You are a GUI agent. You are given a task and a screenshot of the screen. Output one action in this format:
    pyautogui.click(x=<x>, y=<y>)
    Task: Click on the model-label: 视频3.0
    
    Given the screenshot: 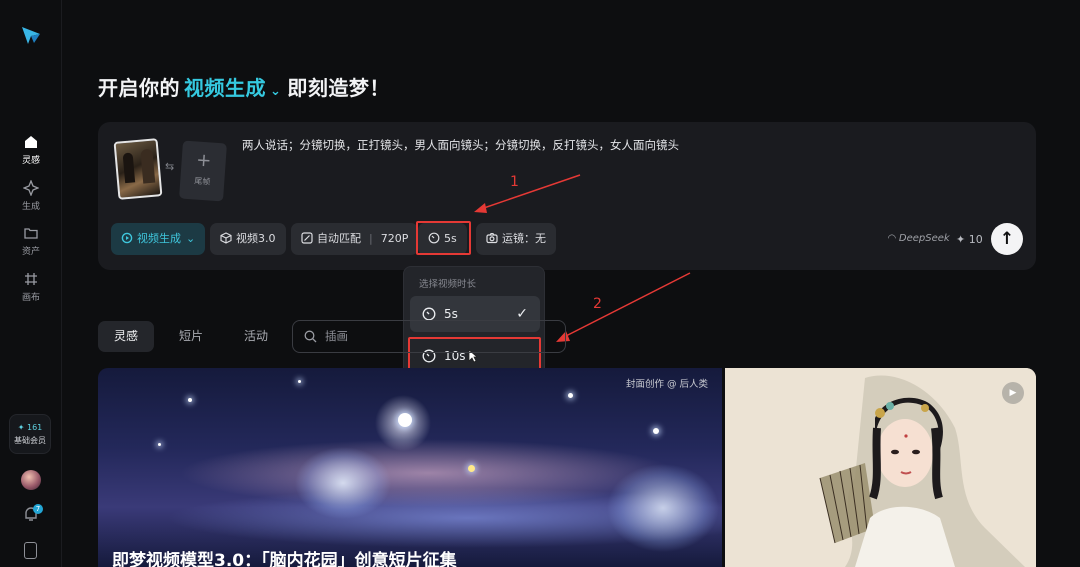 What is the action you would take?
    pyautogui.click(x=256, y=238)
    